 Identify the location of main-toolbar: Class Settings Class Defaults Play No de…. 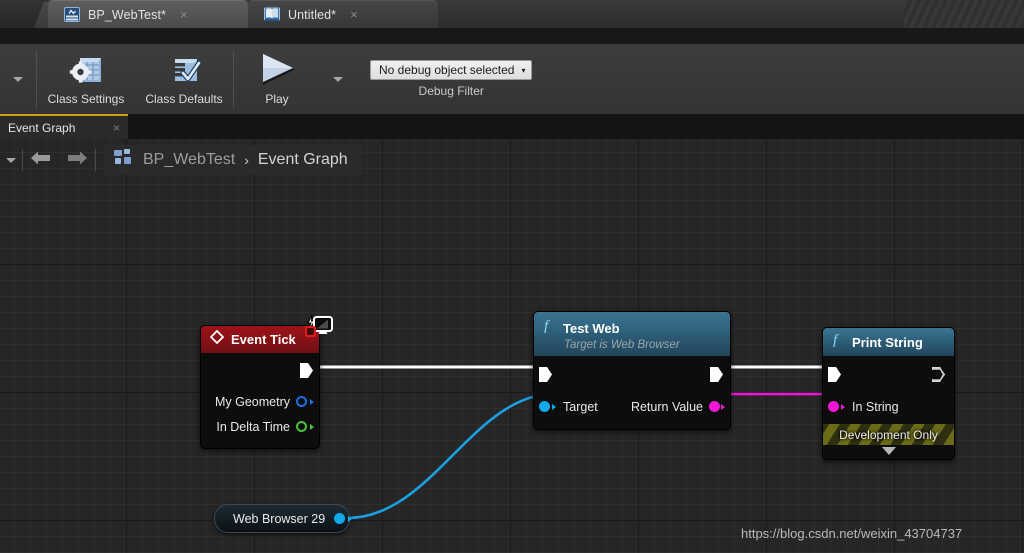
(512, 79).